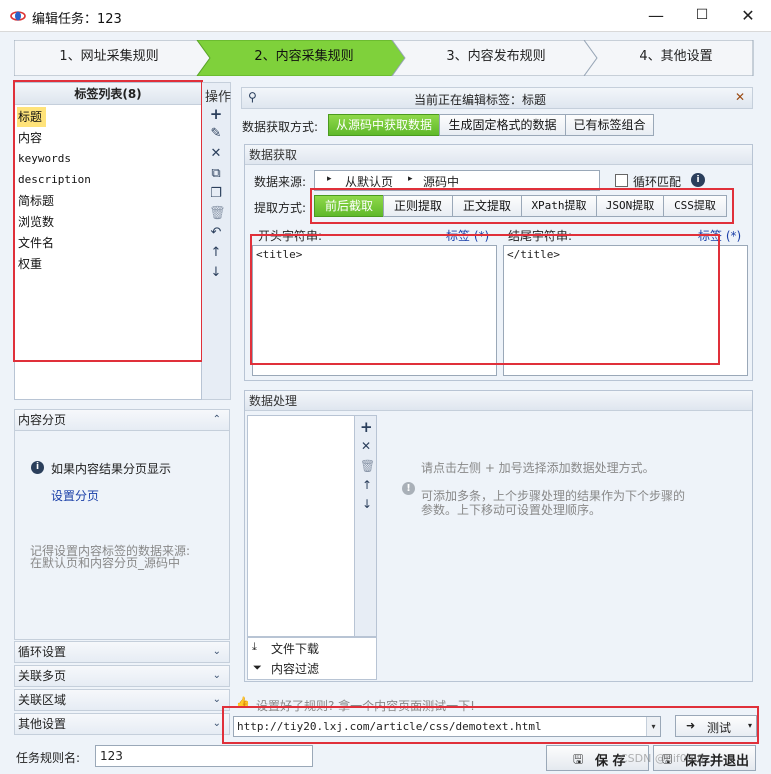 This screenshot has height=774, width=771. Describe the element at coordinates (366, 446) in the screenshot. I see `delete-processing-icon: ✕` at that location.